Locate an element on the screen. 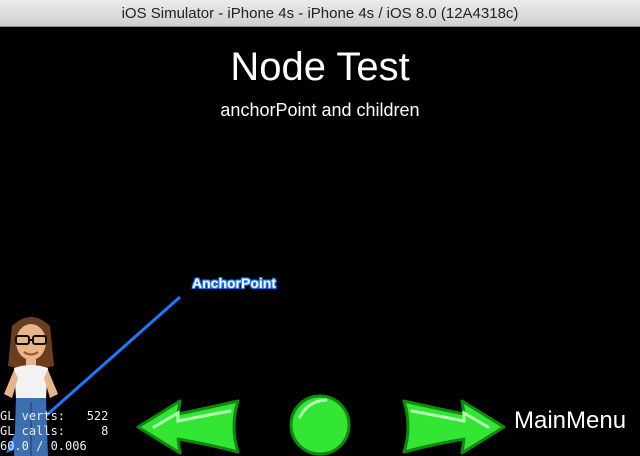 This screenshot has width=640, height=456. fps-stat: 60.0 / 0.006 is located at coordinates (43, 446).